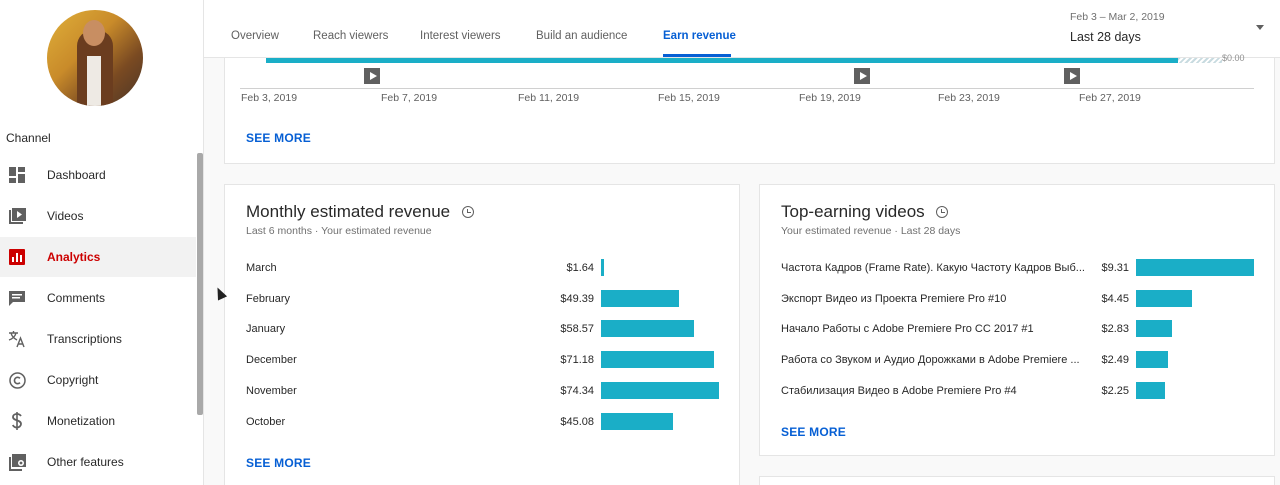 This screenshot has height=485, width=1280. What do you see at coordinates (409, 98) in the screenshot?
I see `timeline-tick-label: Feb 7, 2019` at bounding box center [409, 98].